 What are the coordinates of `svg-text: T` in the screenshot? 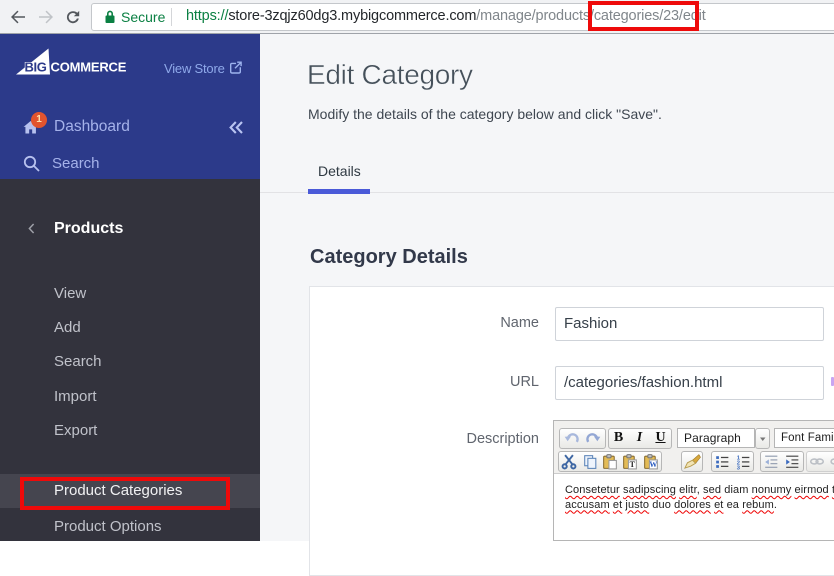 It's located at (633, 464).